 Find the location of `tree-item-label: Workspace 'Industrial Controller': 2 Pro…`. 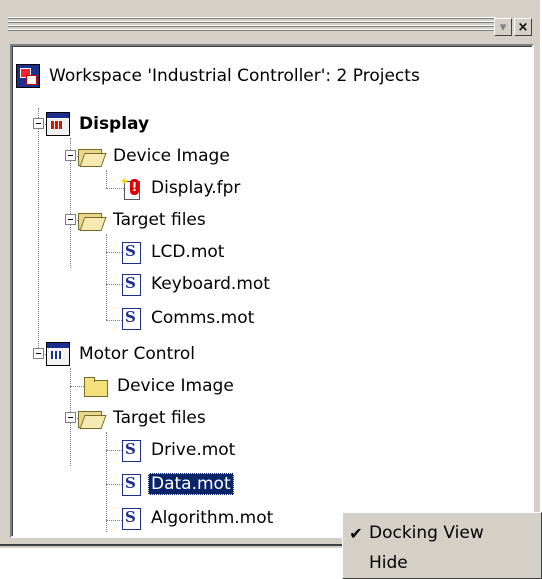

tree-item-label: Workspace 'Industrial Controller': 2 Pro… is located at coordinates (234, 76).